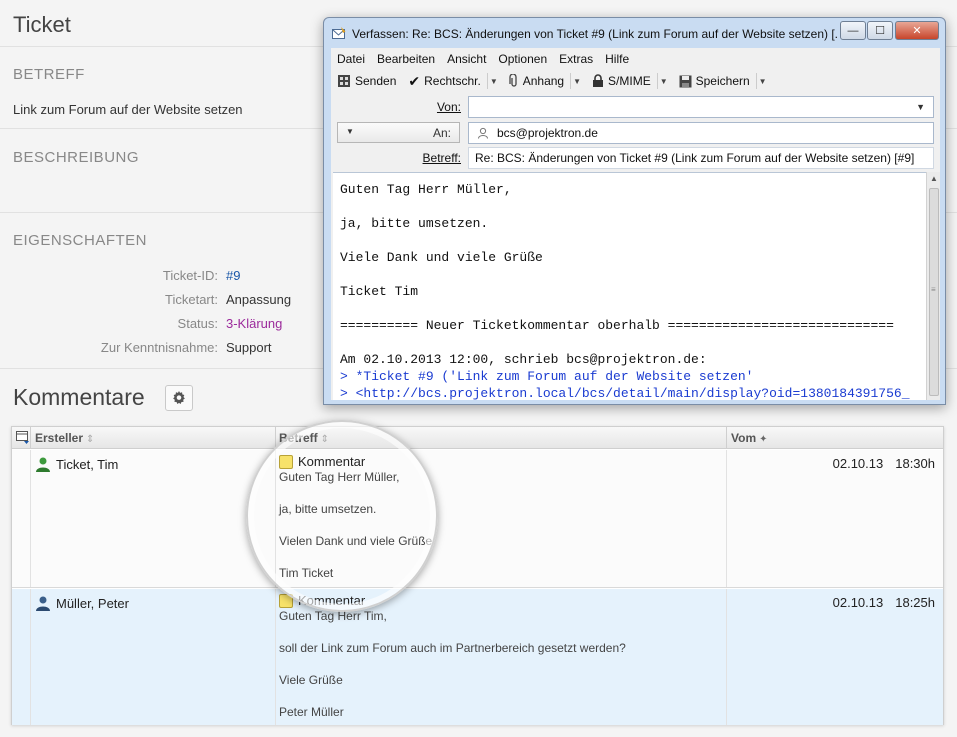  What do you see at coordinates (42, 24) in the screenshot?
I see `page-title: Ticket` at bounding box center [42, 24].